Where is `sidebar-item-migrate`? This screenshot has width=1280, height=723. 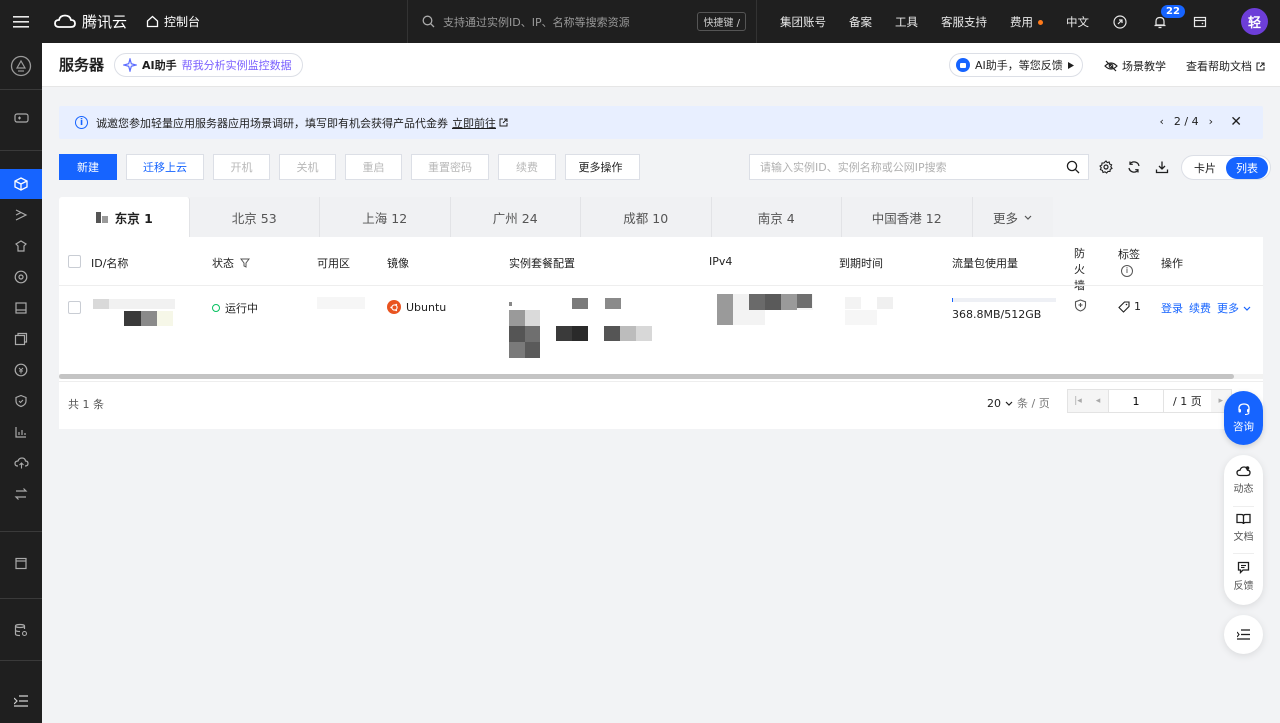 sidebar-item-migrate is located at coordinates (21, 494).